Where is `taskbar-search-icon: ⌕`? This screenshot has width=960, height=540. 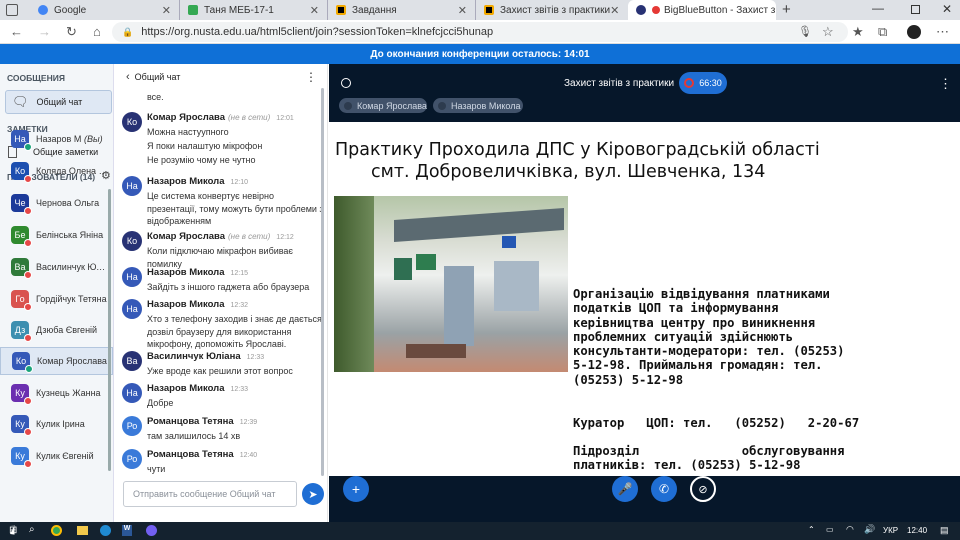 taskbar-search-icon: ⌕ is located at coordinates (32, 529).